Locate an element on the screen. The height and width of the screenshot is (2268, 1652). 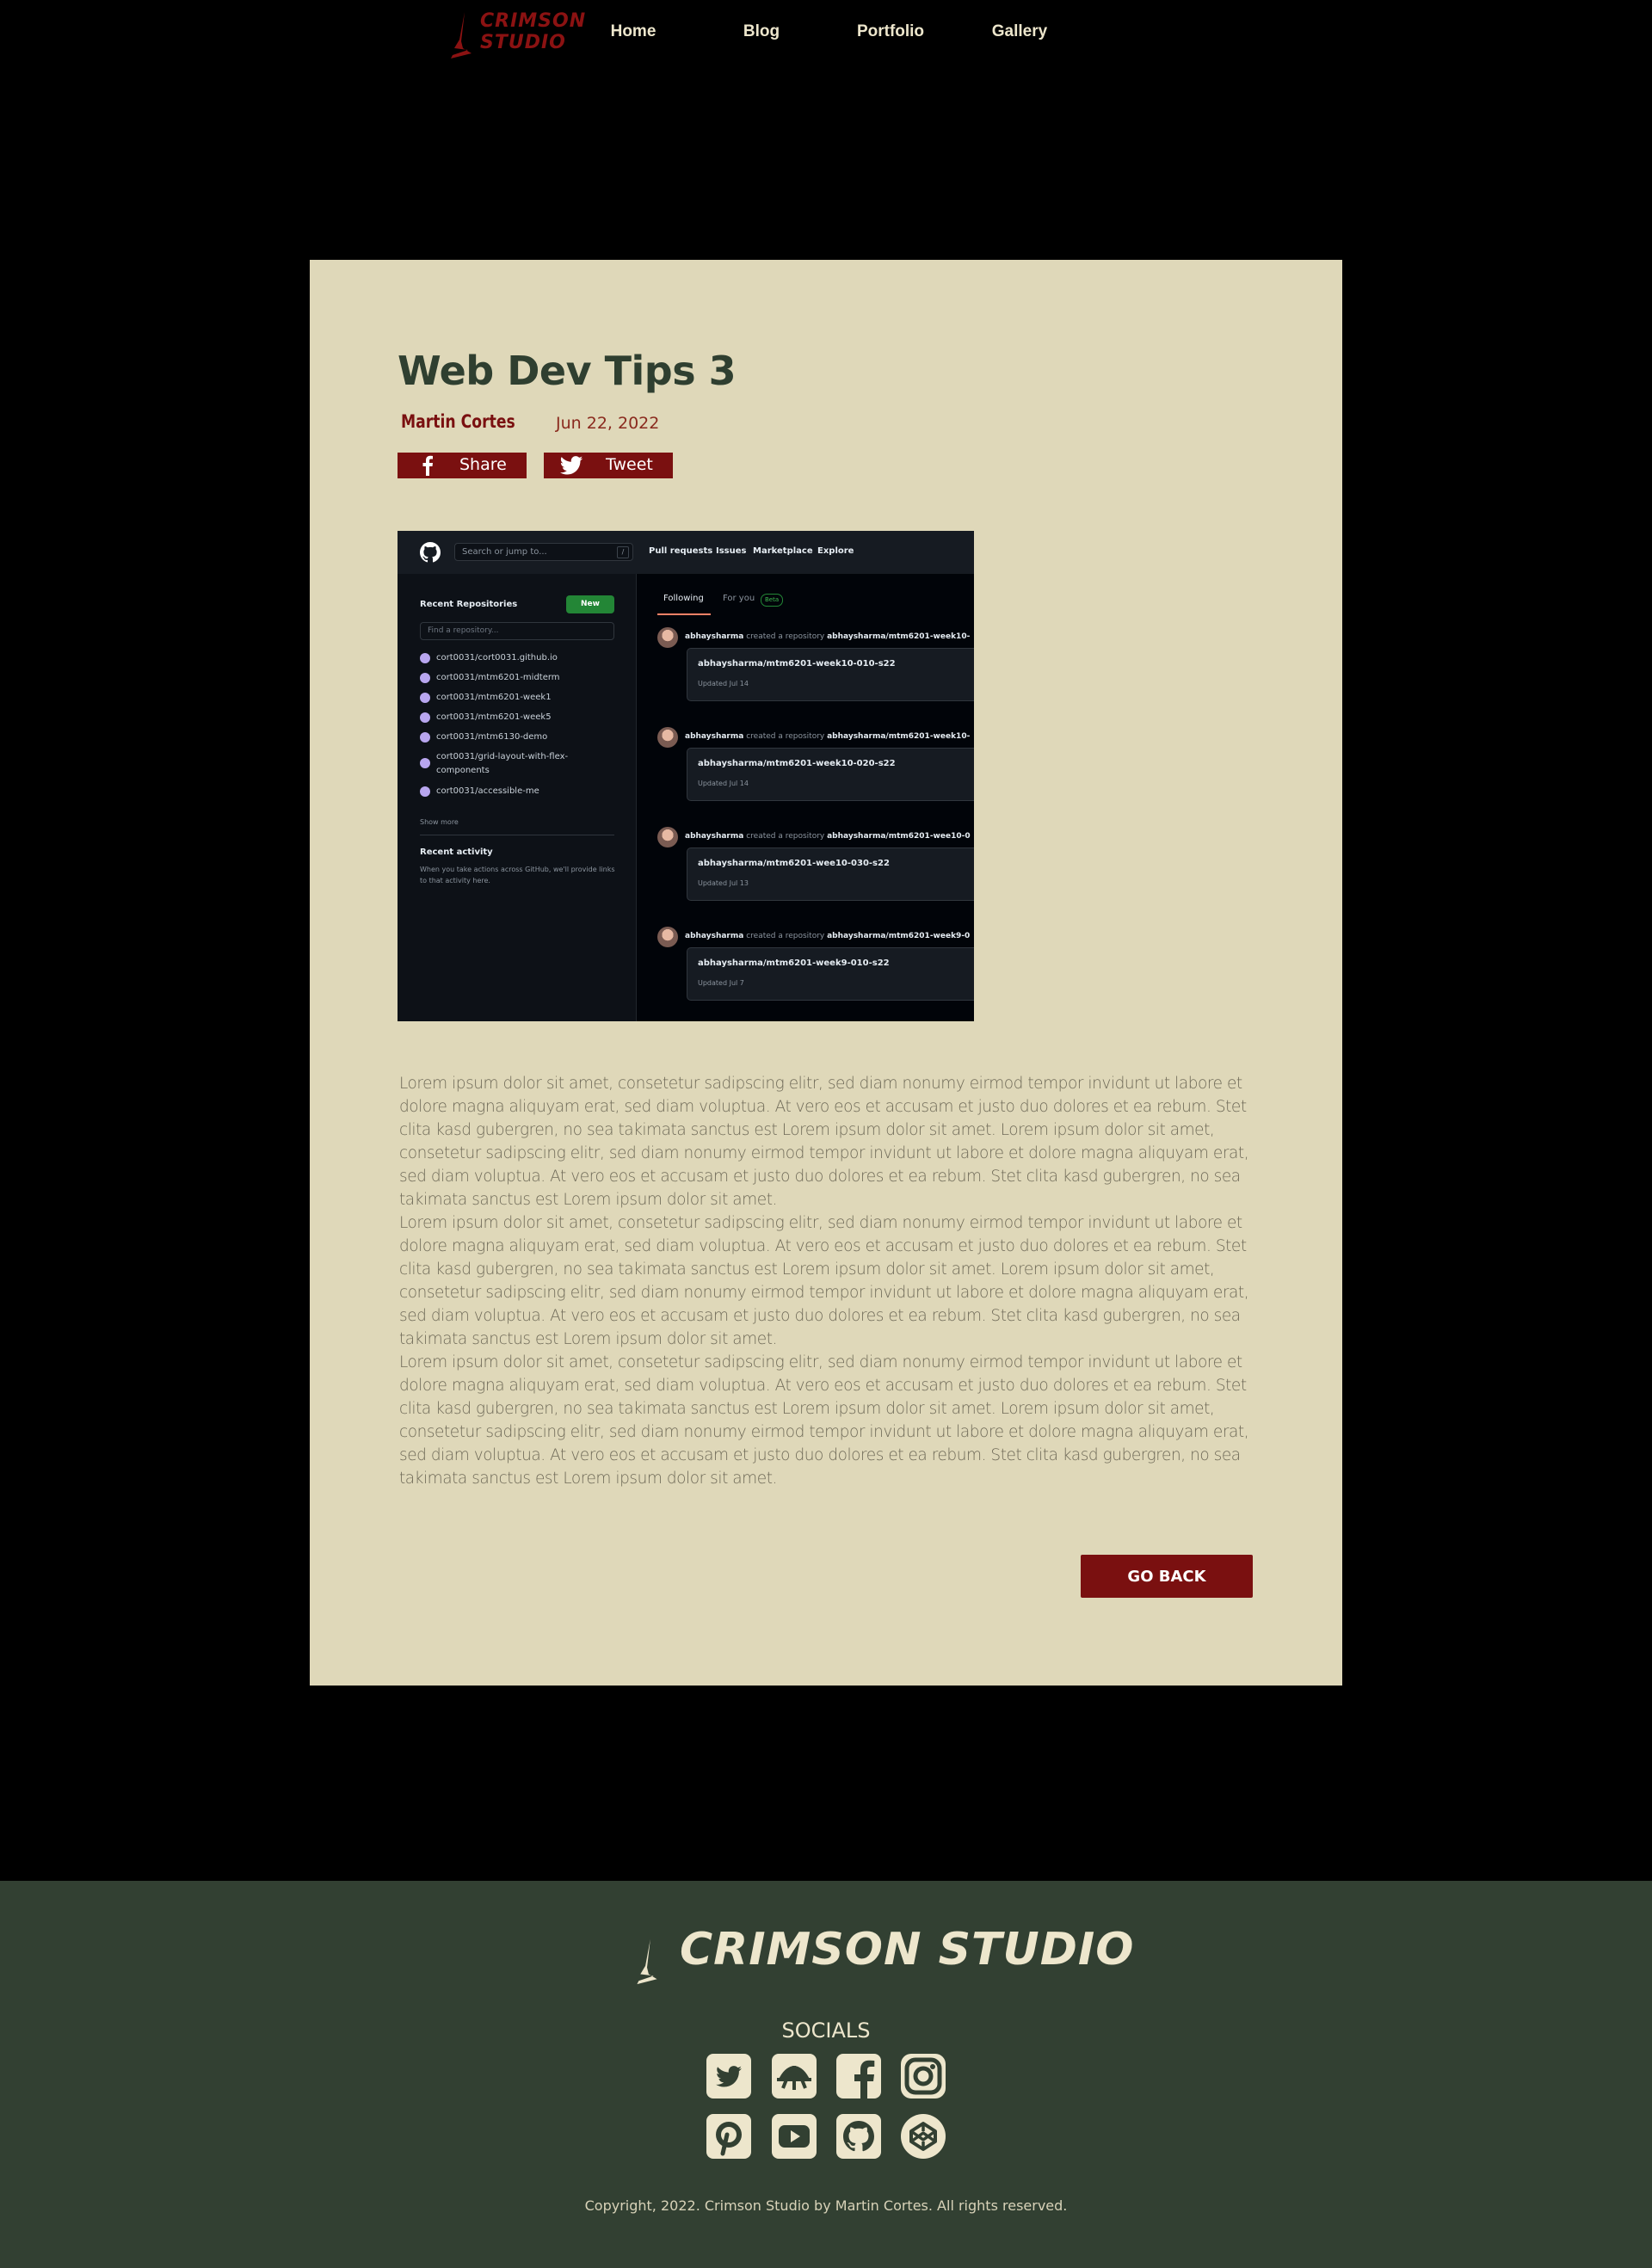
gh-search-input: Search or jump to... / is located at coordinates (543, 552).